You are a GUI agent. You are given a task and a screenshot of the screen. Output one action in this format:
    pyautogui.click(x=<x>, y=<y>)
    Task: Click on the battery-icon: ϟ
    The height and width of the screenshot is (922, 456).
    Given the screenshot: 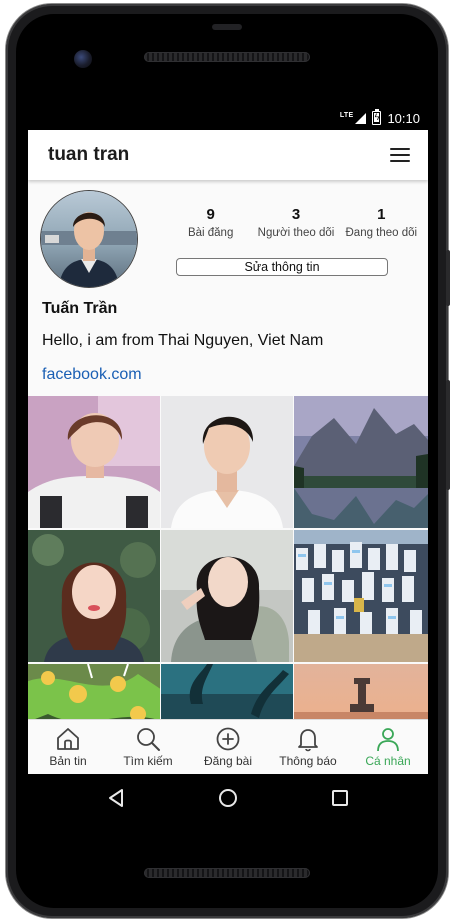 What is the action you would take?
    pyautogui.click(x=377, y=117)
    